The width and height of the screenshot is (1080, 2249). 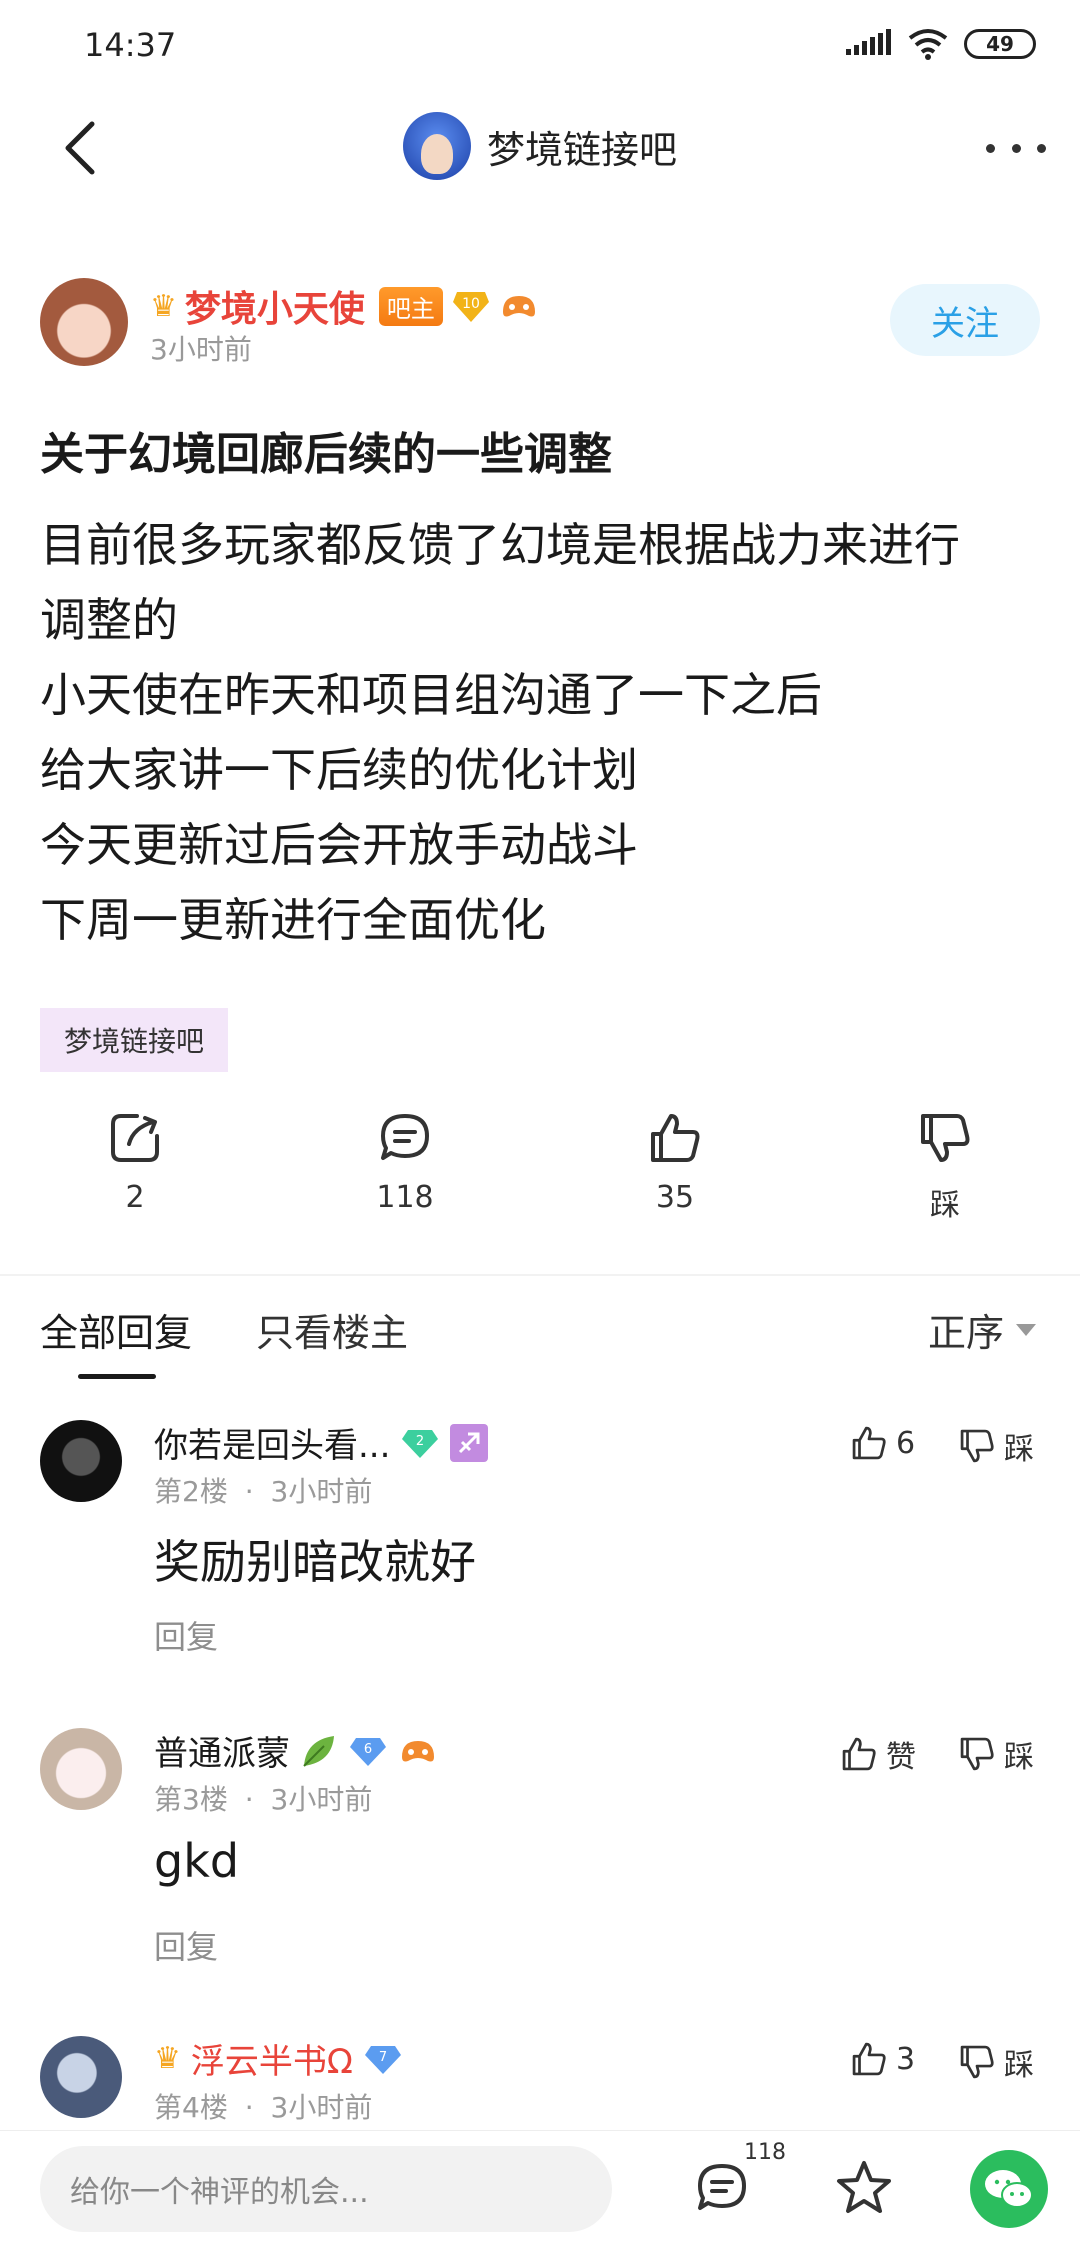 I want to click on svg-text: 2, so click(x=420, y=1441).